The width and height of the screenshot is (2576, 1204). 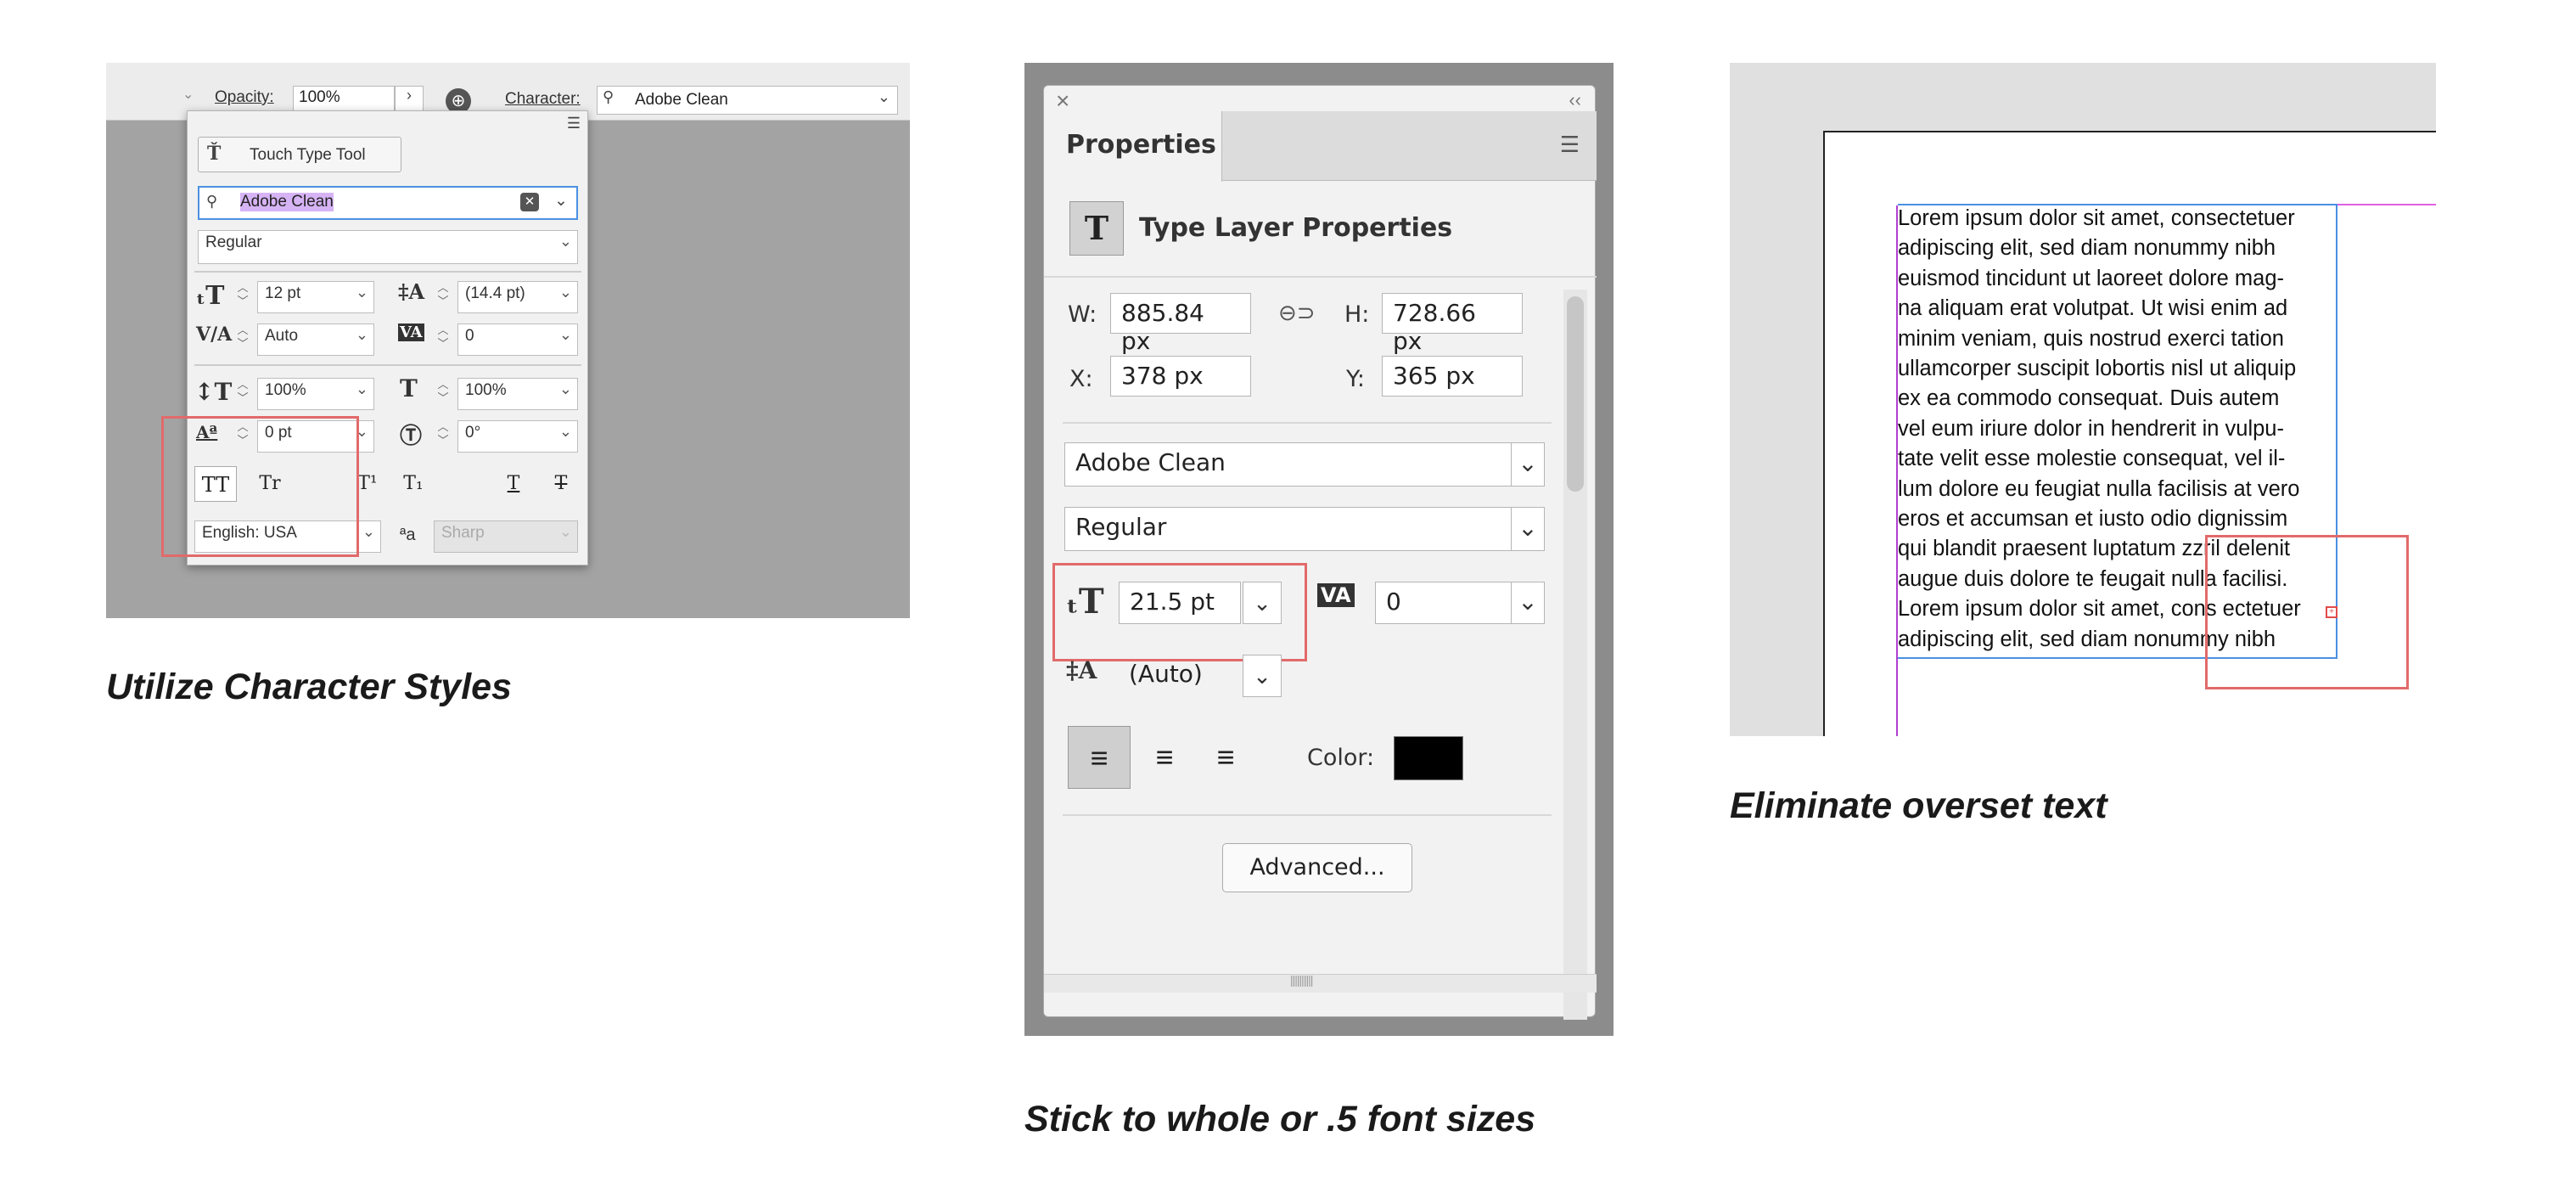 I want to click on align-left-button: ≡, so click(x=1099, y=757).